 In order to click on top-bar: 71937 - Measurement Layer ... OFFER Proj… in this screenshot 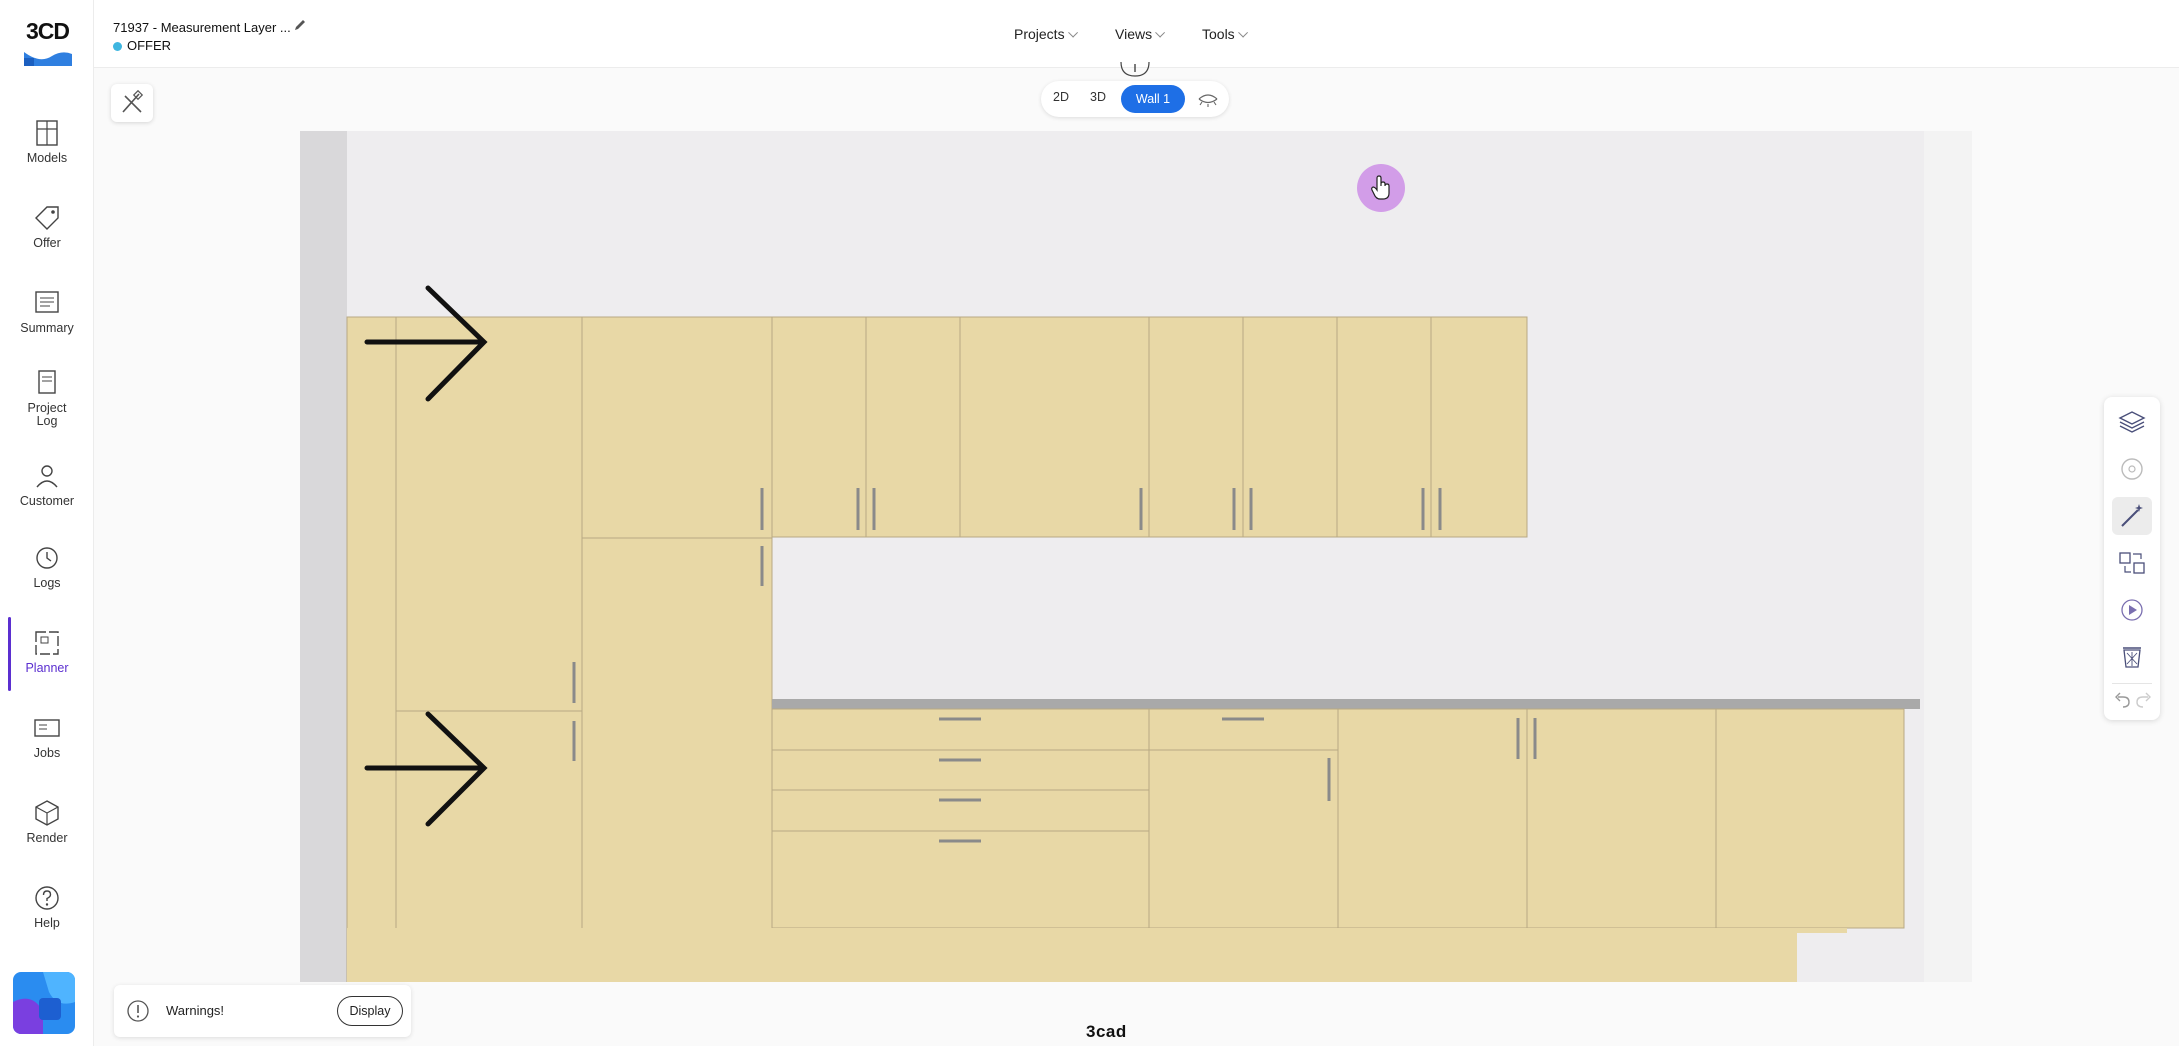, I will do `click(1136, 34)`.